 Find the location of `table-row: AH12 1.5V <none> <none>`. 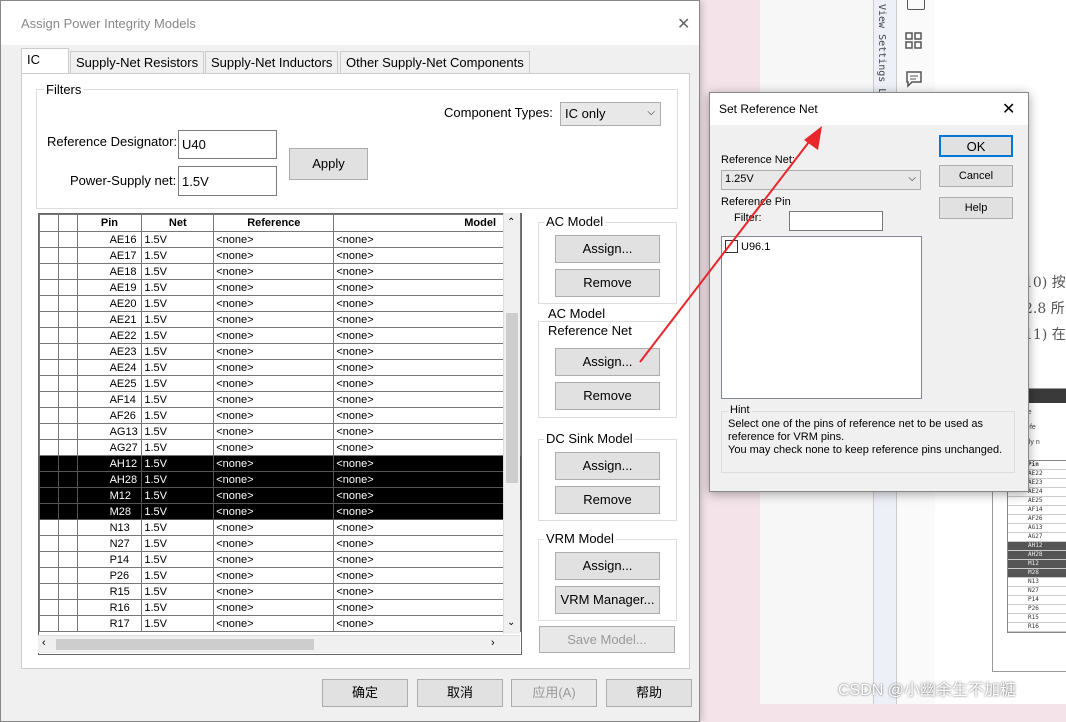

table-row: AH12 1.5V <none> <none> is located at coordinates (280, 463).